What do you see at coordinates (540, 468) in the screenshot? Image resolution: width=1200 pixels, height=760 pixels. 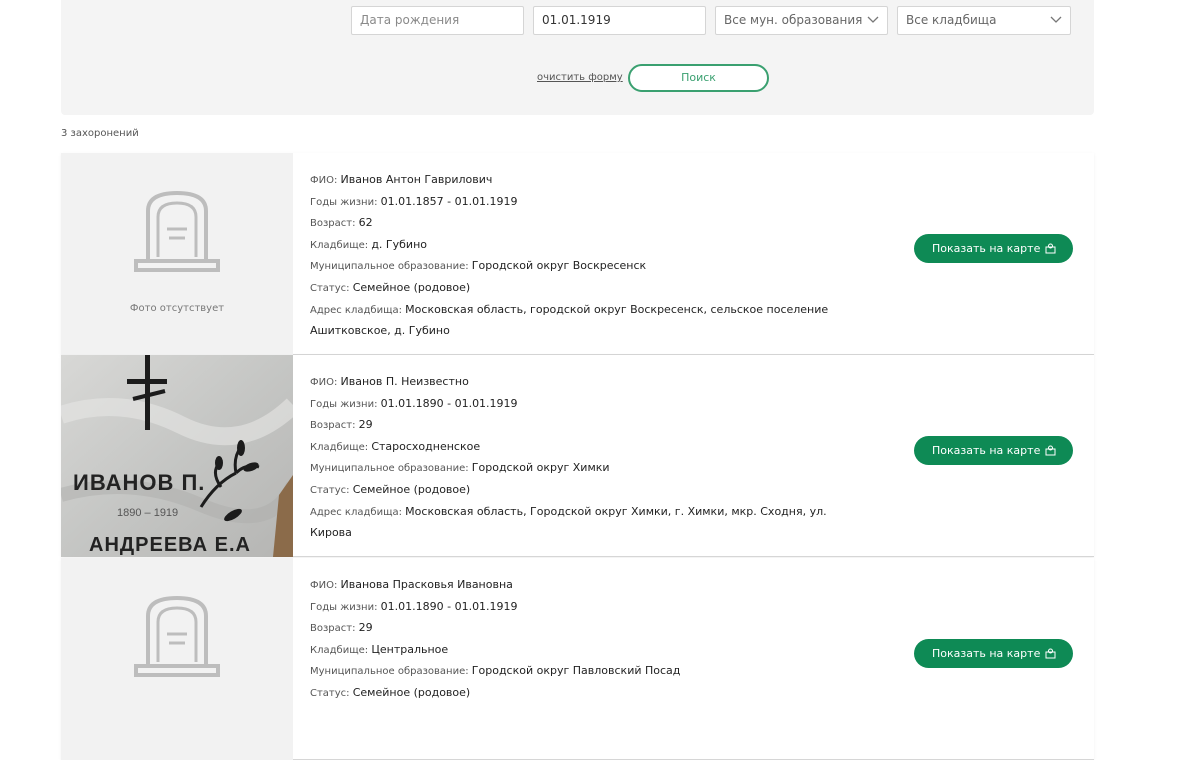 I see `municipality-value: Городской округ Химки` at bounding box center [540, 468].